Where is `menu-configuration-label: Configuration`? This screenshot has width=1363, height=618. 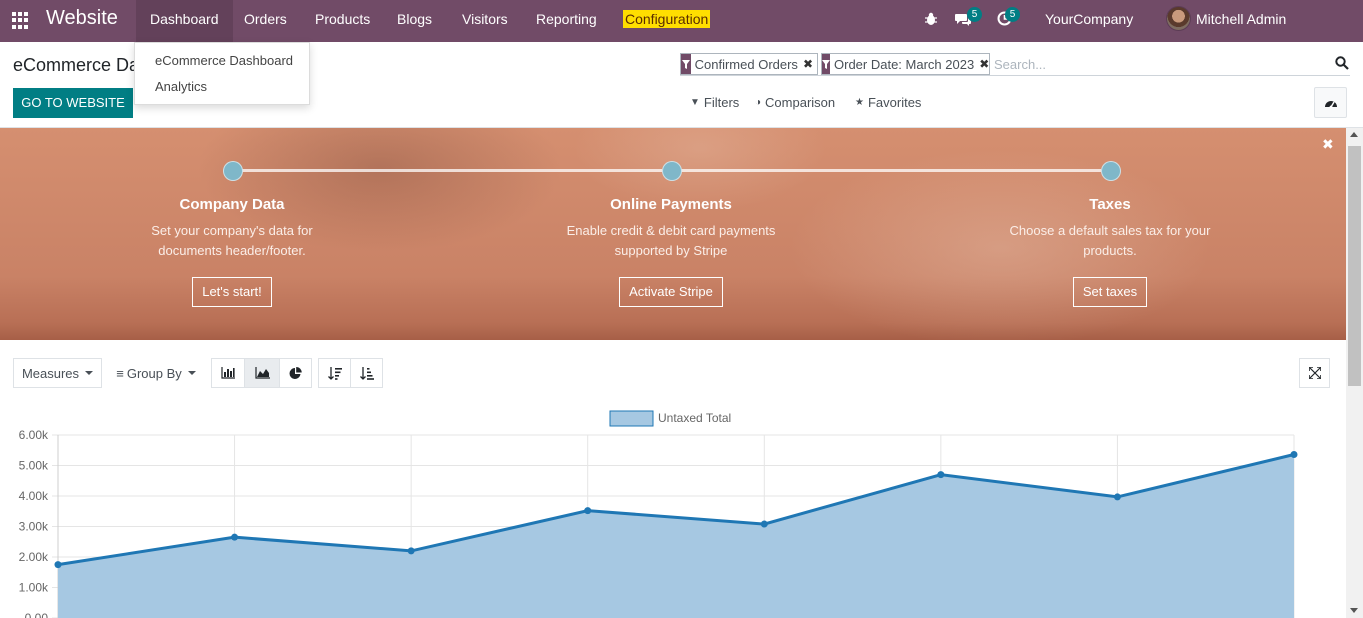 menu-configuration-label: Configuration is located at coordinates (667, 19).